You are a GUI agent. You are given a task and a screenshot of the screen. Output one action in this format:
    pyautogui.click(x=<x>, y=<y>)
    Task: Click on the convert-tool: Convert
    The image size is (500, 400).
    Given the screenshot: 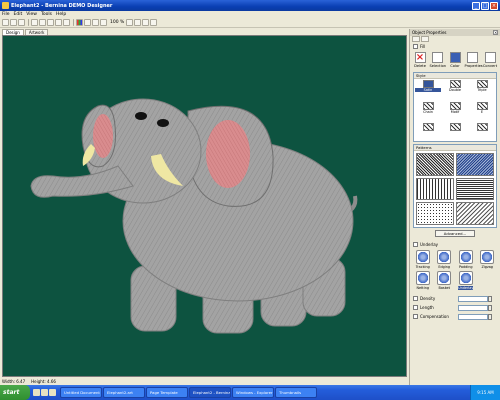 What is the action you would take?
    pyautogui.click(x=490, y=60)
    